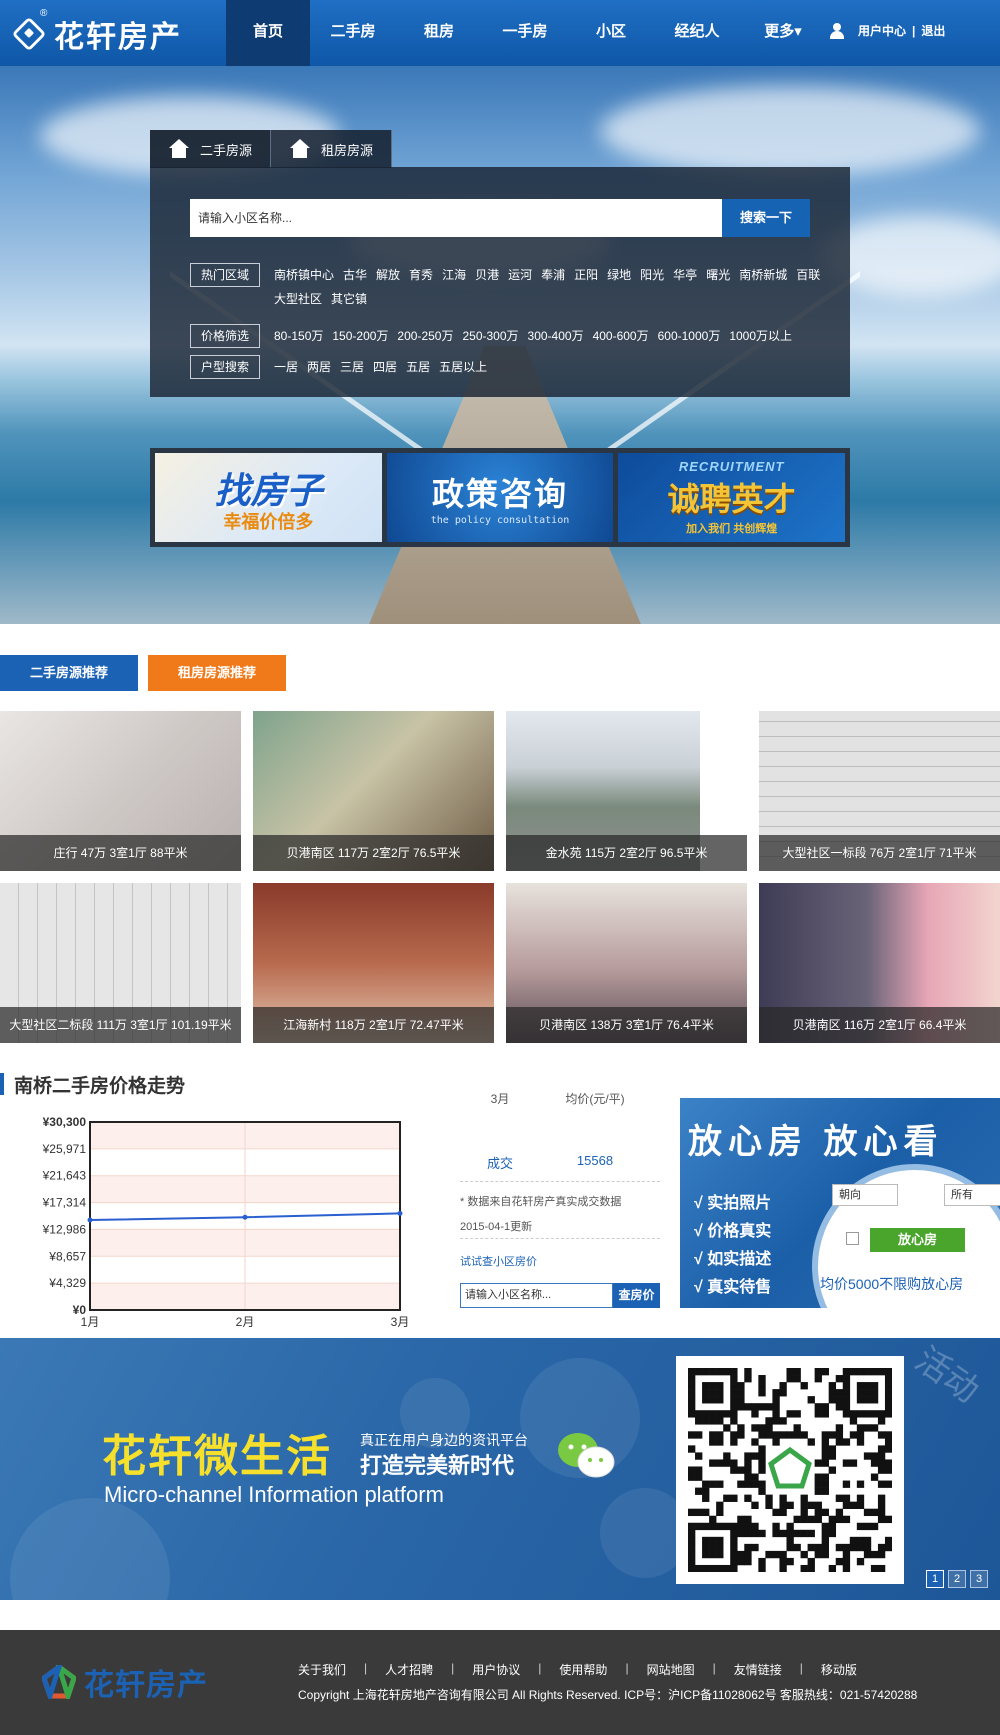 This screenshot has width=1000, height=1735. What do you see at coordinates (322, 1669) in the screenshot?
I see `footer-link-about: 关于我们` at bounding box center [322, 1669].